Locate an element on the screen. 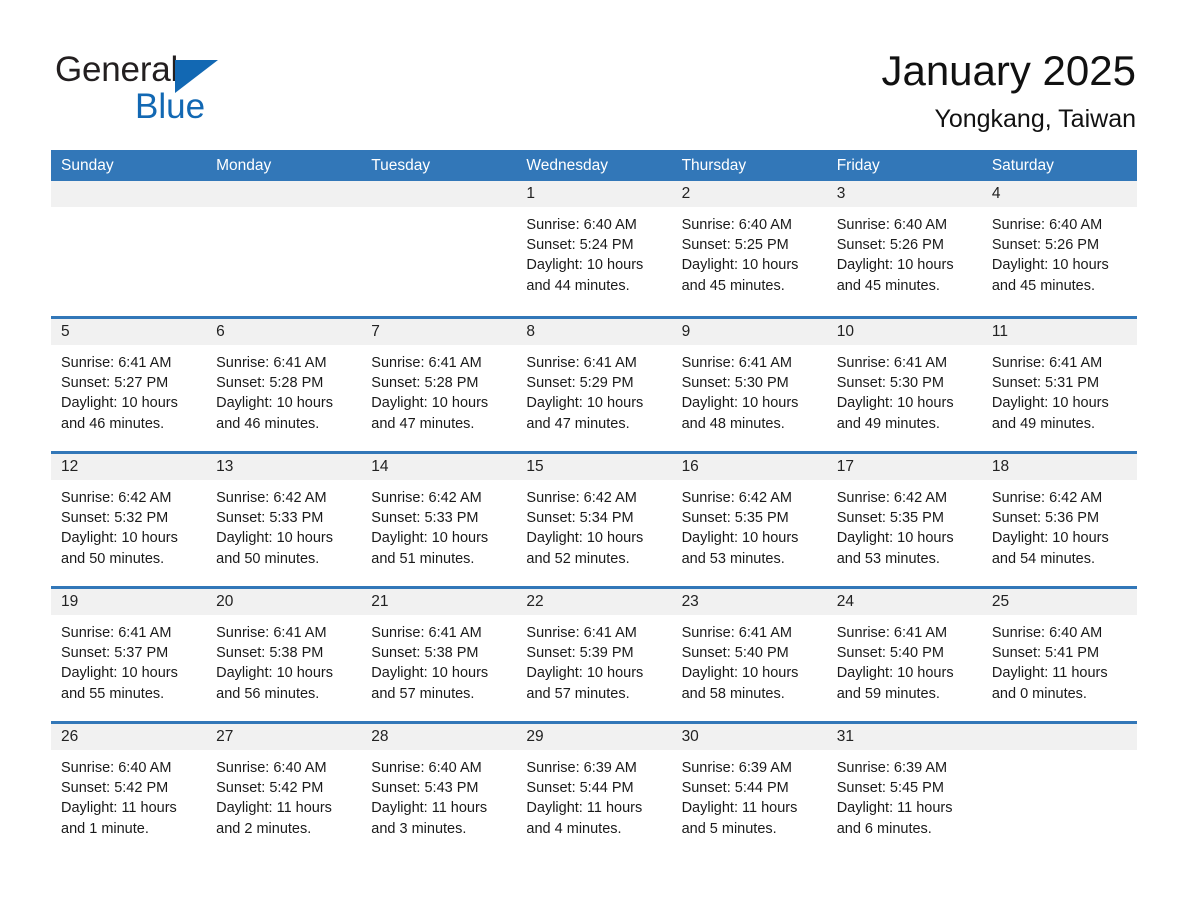 The width and height of the screenshot is (1188, 918). daylight-text-line2: and 46 minutes. is located at coordinates (268, 423).